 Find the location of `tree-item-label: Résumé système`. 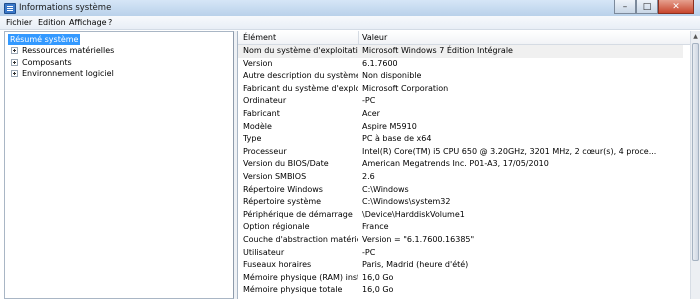

tree-item-label: Résumé système is located at coordinates (44, 39).